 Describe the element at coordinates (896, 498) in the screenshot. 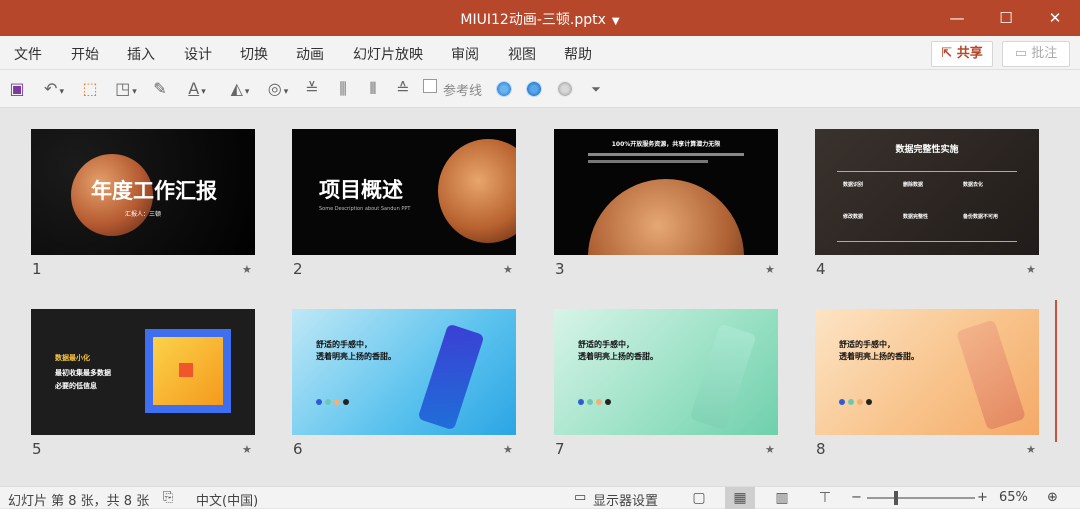

I see `zoom-slider-thumb` at that location.